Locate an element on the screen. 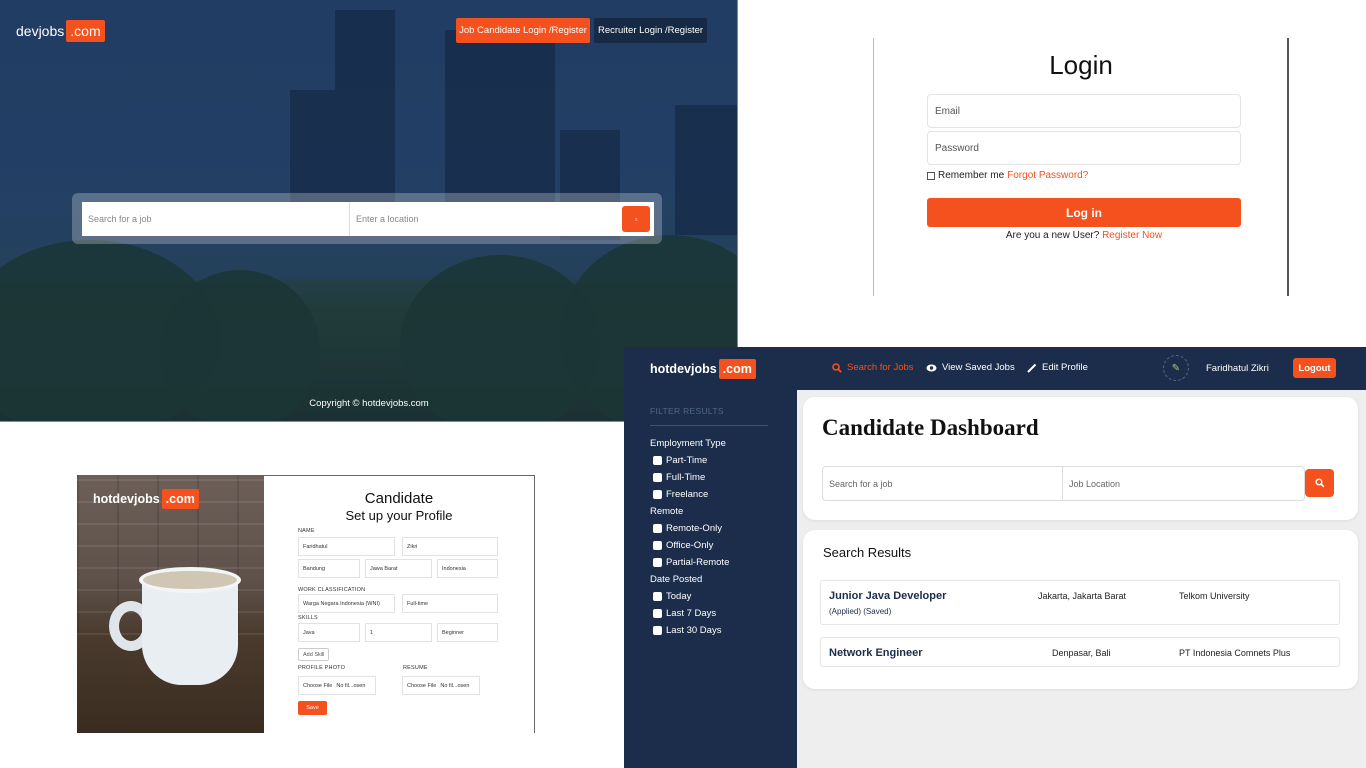 This screenshot has height=768, width=1366. avatar-image-icon: ✎ is located at coordinates (1176, 368).